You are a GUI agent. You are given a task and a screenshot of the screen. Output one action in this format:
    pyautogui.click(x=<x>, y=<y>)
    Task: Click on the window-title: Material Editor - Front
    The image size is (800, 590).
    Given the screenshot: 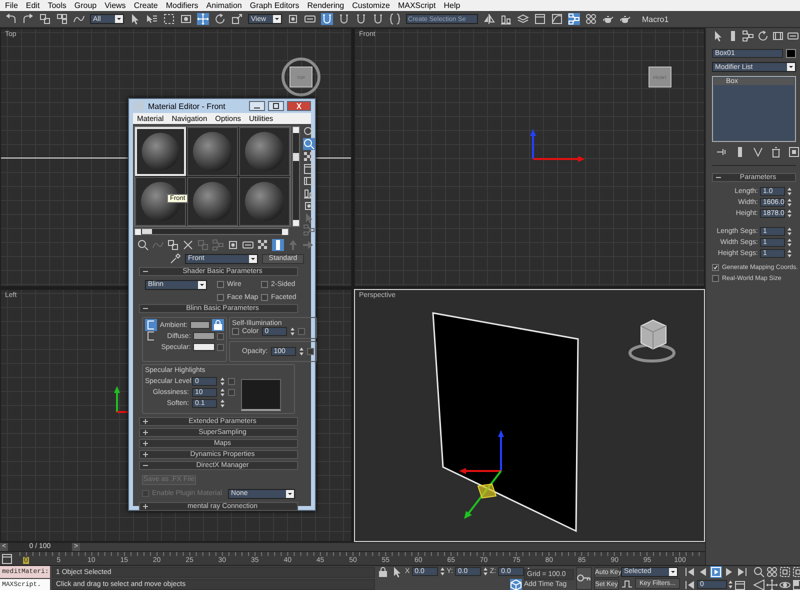 What is the action you would take?
    pyautogui.click(x=187, y=106)
    